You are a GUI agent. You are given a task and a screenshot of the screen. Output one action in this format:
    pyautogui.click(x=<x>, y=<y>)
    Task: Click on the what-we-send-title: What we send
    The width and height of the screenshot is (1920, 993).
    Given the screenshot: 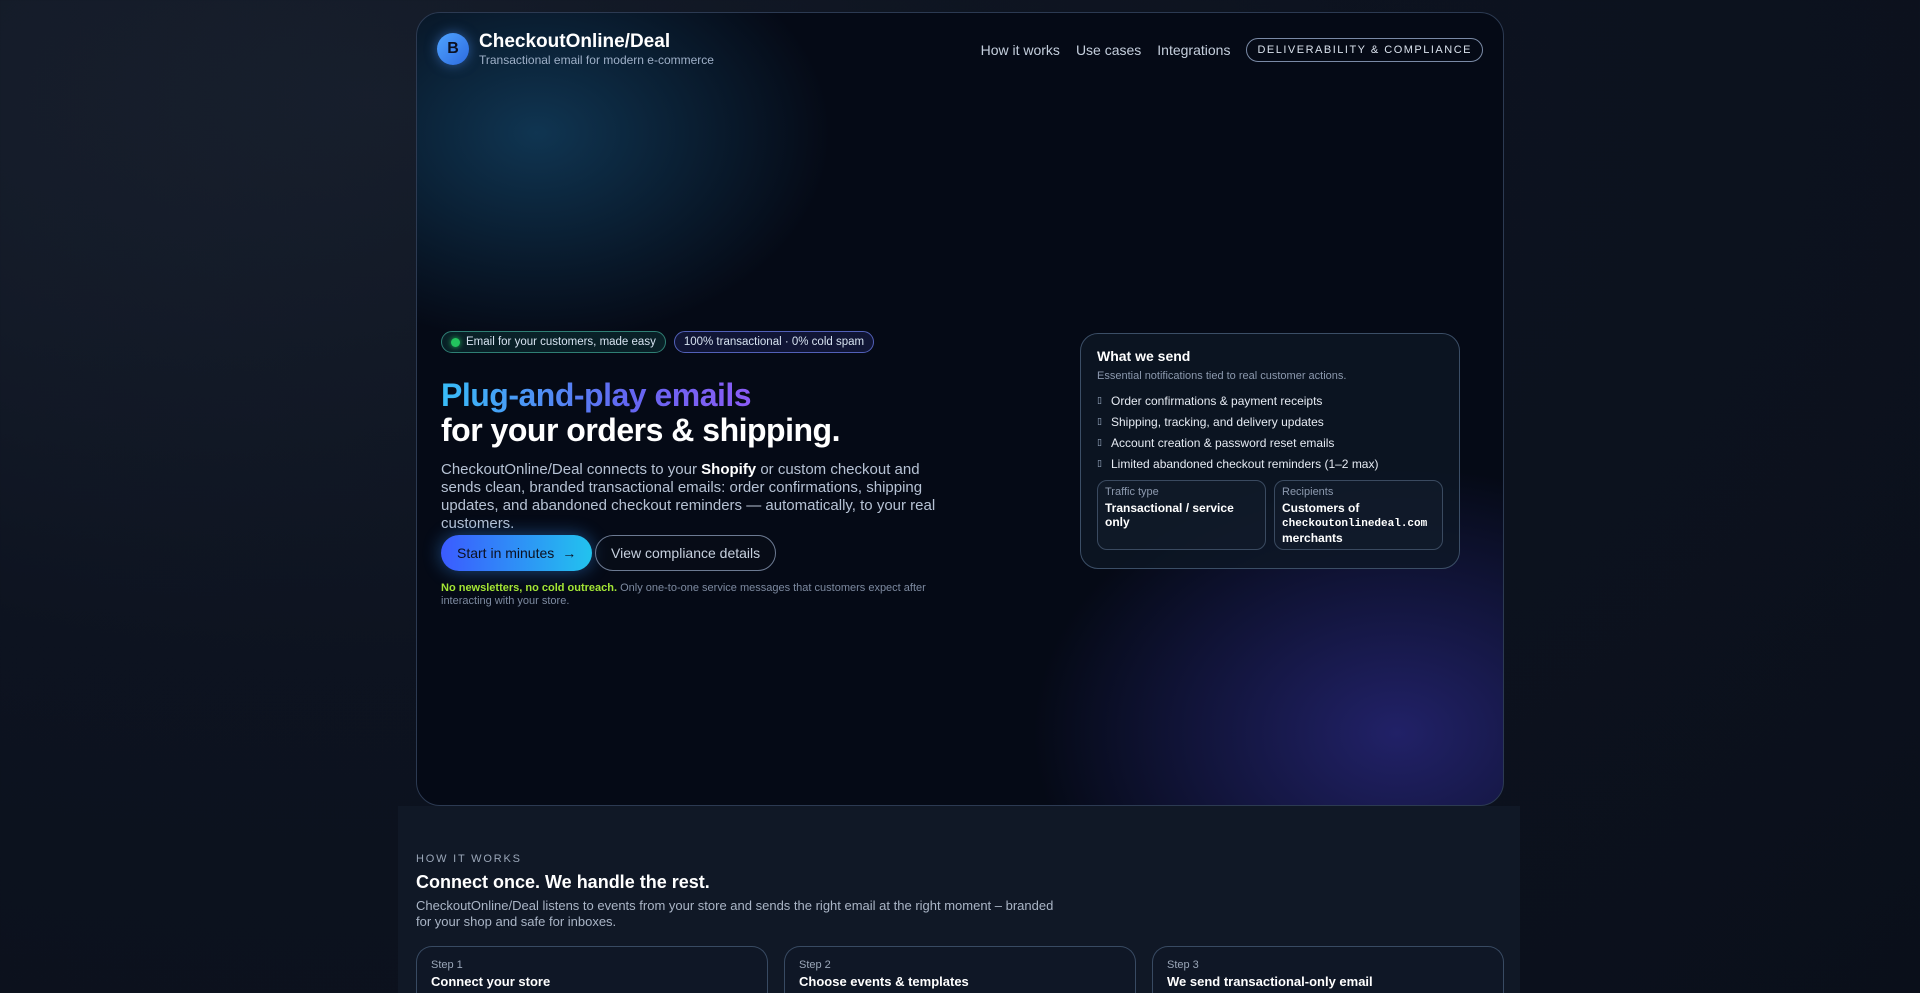 What is the action you would take?
    pyautogui.click(x=1144, y=356)
    